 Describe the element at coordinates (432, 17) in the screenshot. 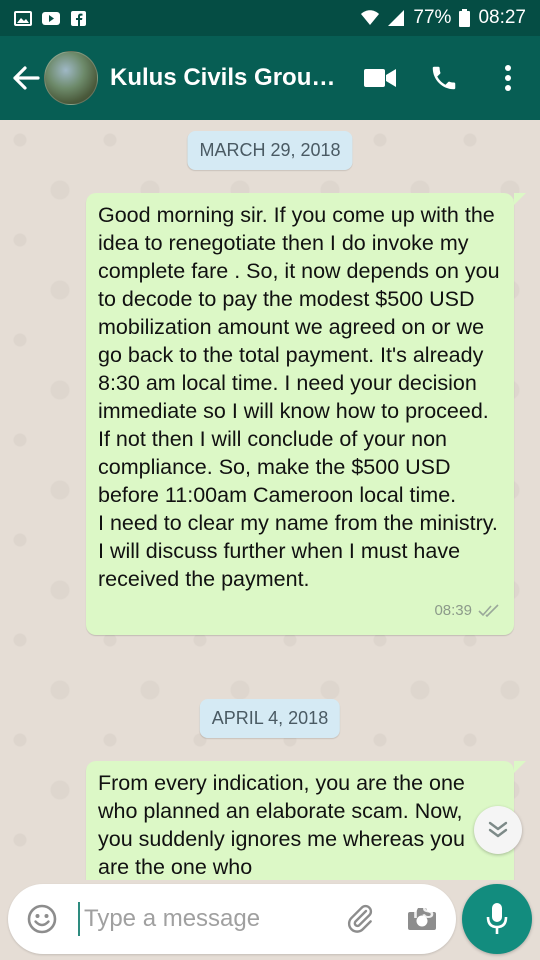

I see `battery-percent: 77%` at that location.